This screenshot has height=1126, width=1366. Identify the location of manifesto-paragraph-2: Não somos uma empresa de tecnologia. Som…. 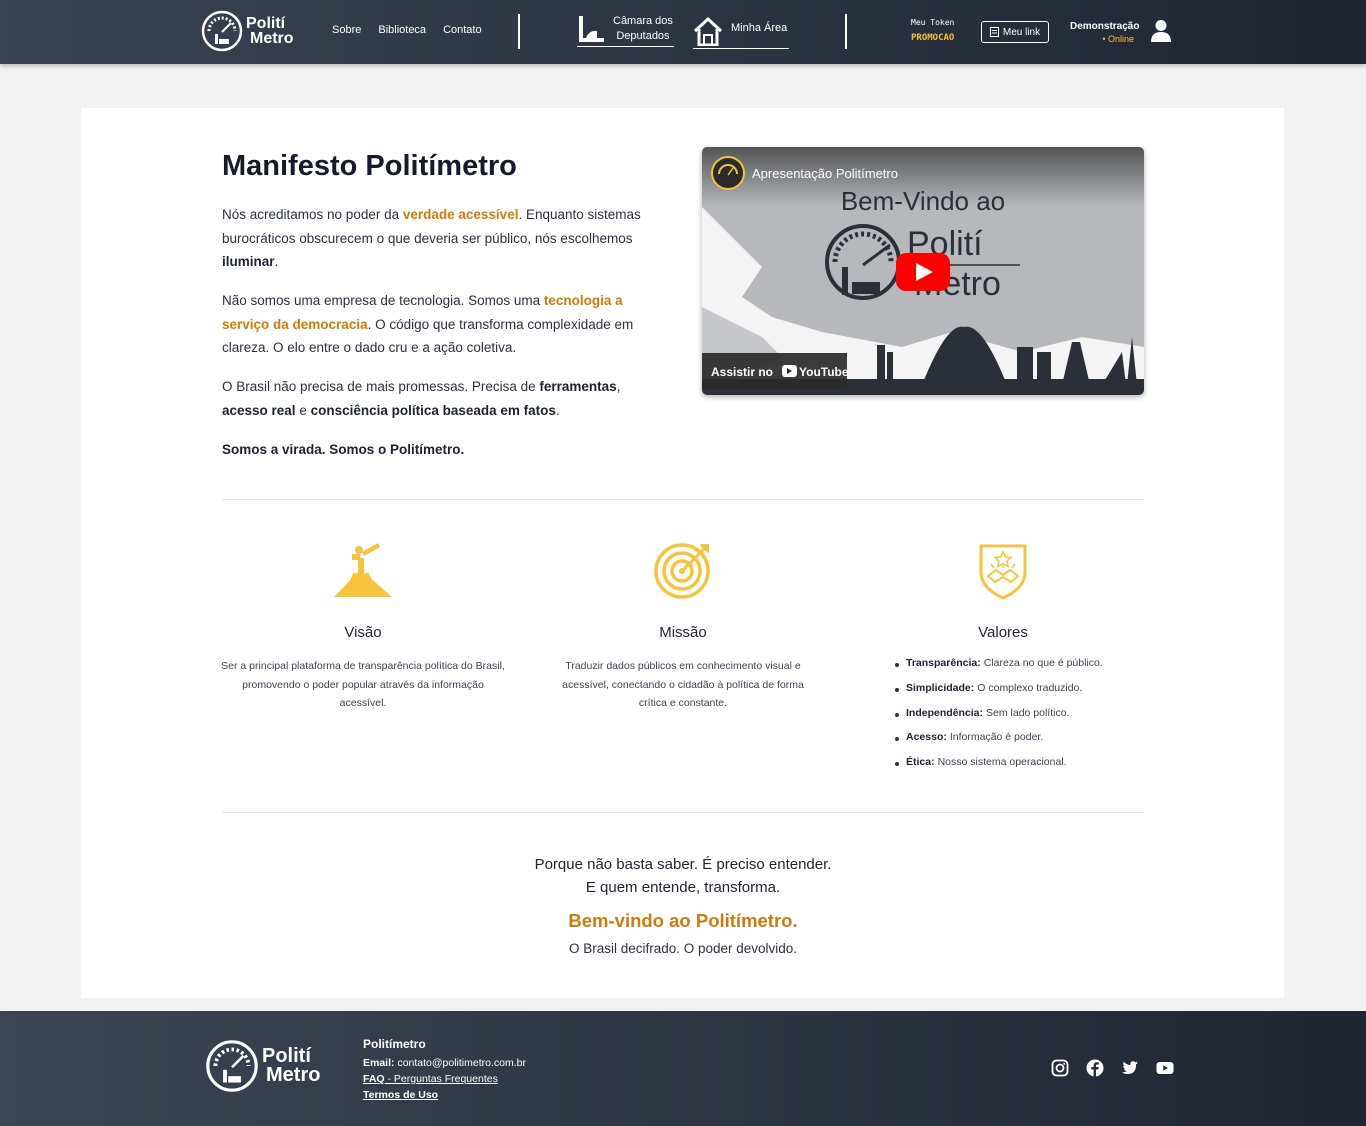
(428, 324).